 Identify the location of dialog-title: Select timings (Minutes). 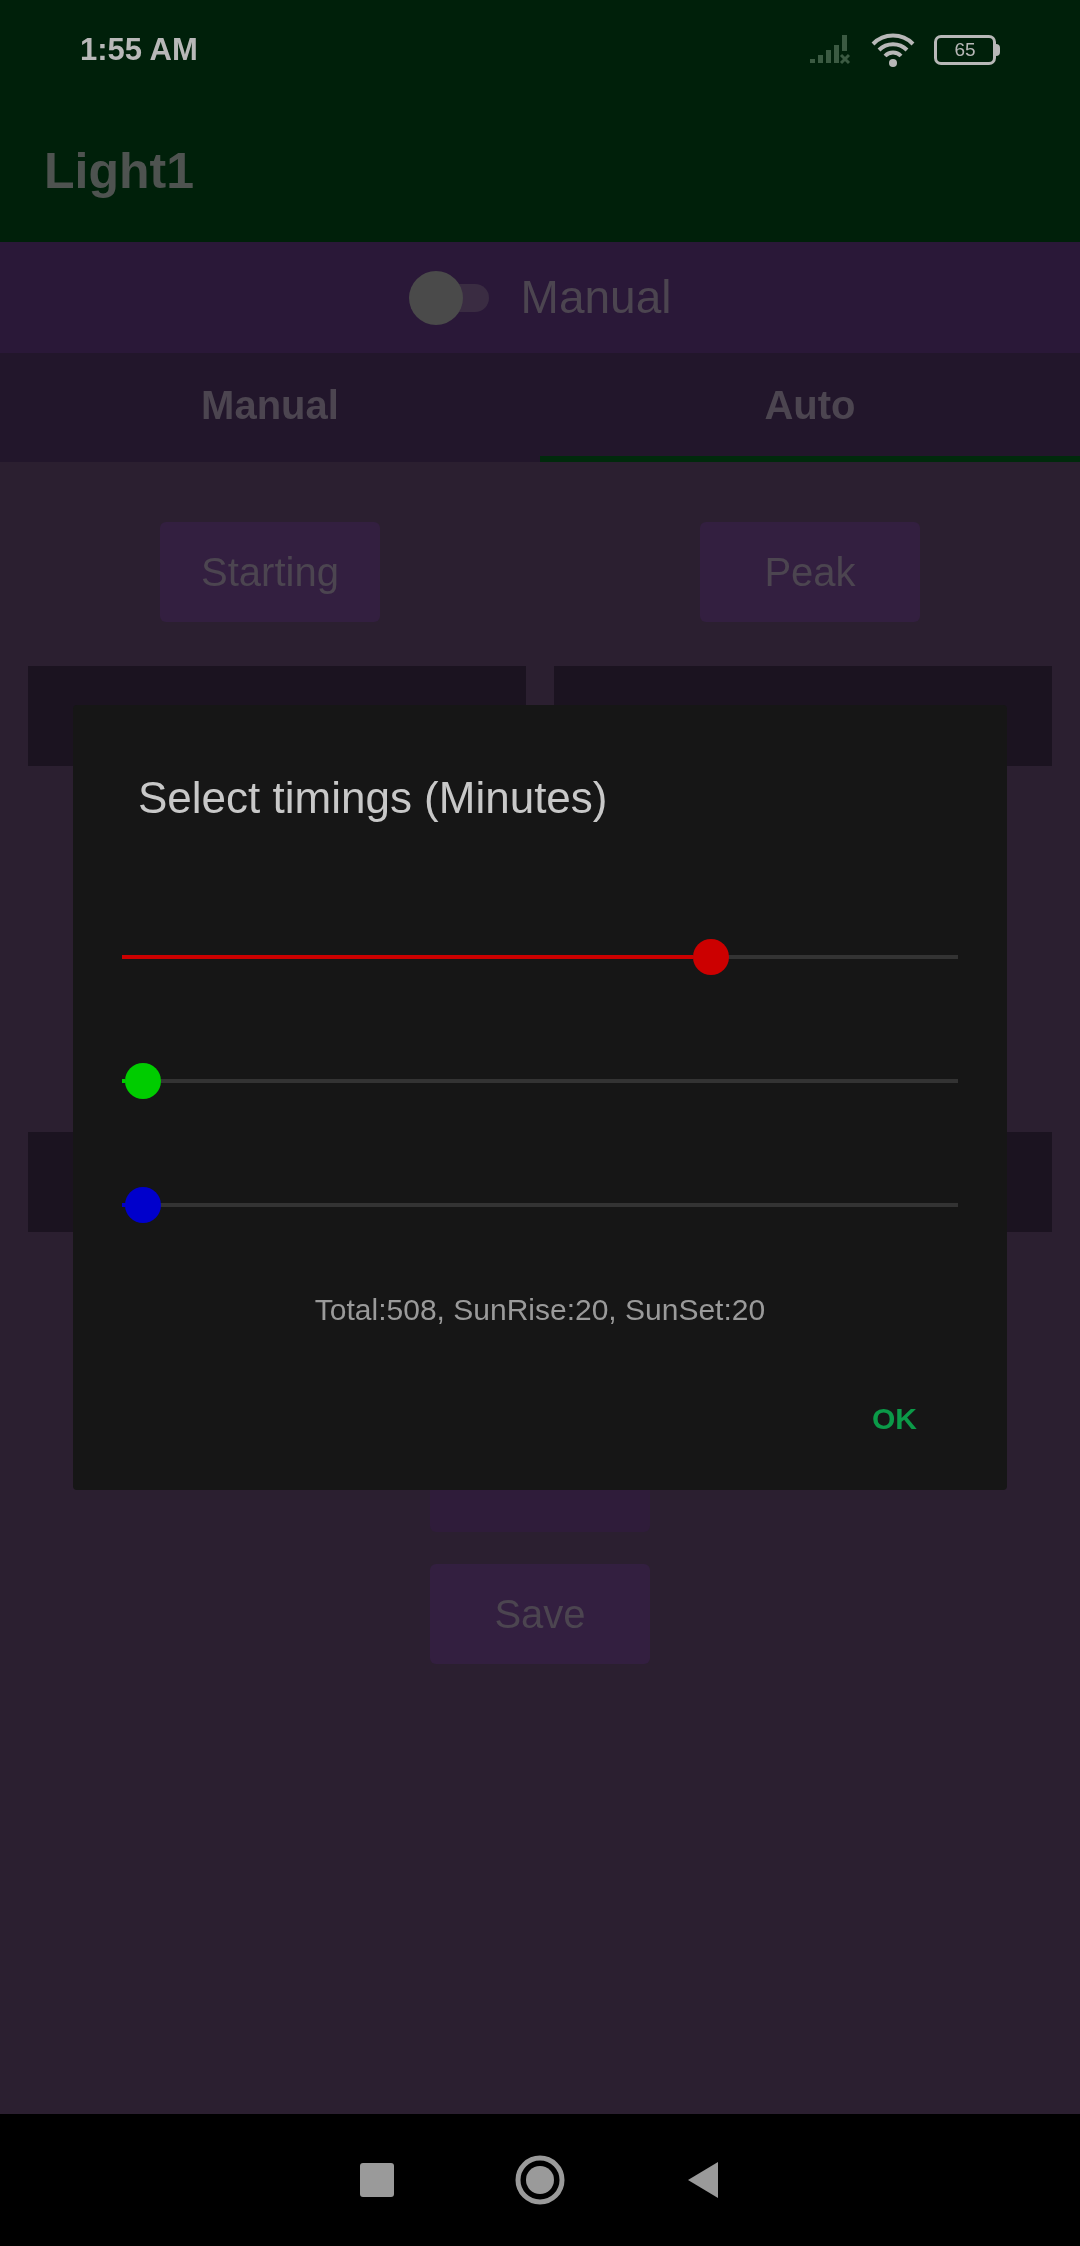
(373, 798).